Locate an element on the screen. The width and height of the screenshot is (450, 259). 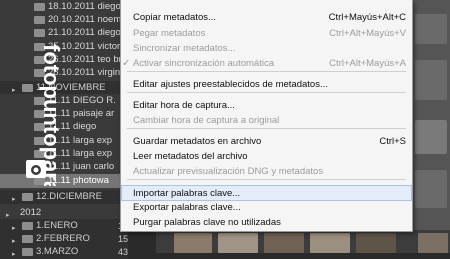
menu-item-label: Activar sincronización automática is located at coordinates (203, 63).